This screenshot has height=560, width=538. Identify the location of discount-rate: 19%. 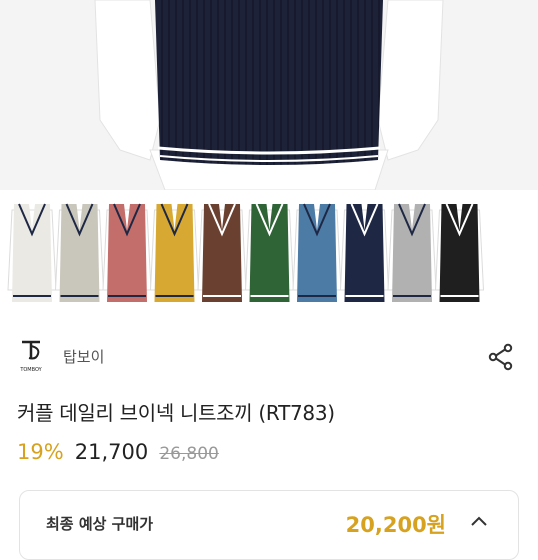
(40, 452).